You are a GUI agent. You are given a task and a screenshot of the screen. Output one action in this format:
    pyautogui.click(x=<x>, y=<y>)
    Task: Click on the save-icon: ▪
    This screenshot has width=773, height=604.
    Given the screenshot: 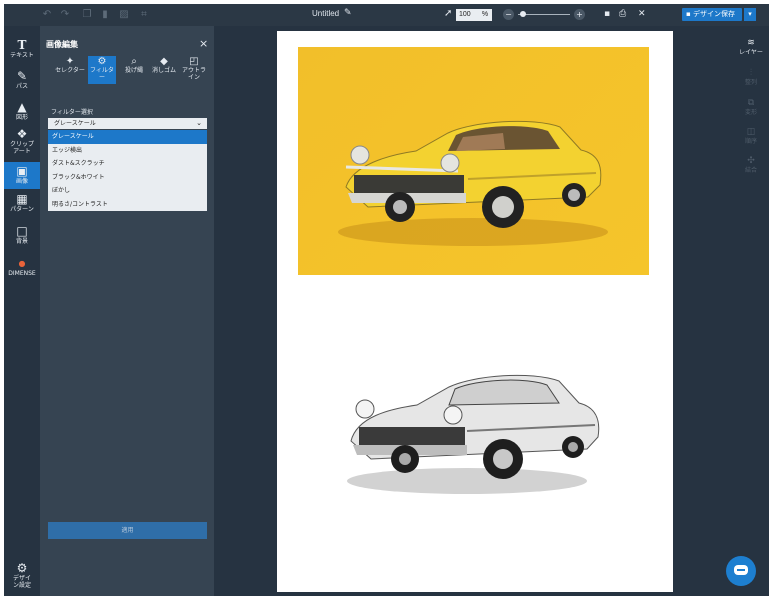 What is the action you would take?
    pyautogui.click(x=607, y=14)
    